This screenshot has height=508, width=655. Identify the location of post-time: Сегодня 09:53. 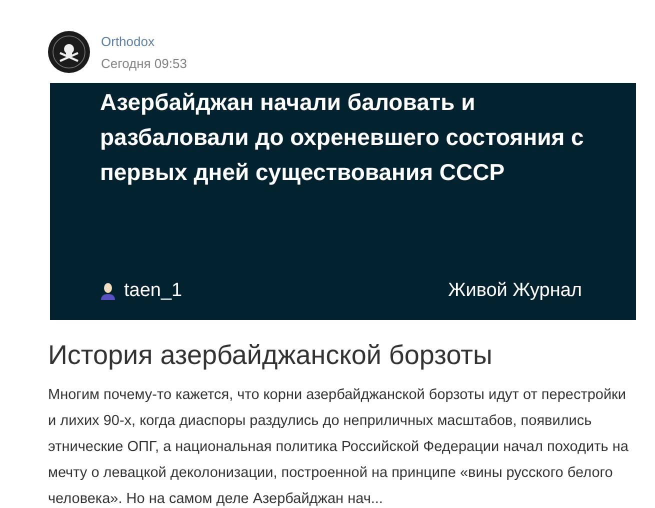
(144, 63).